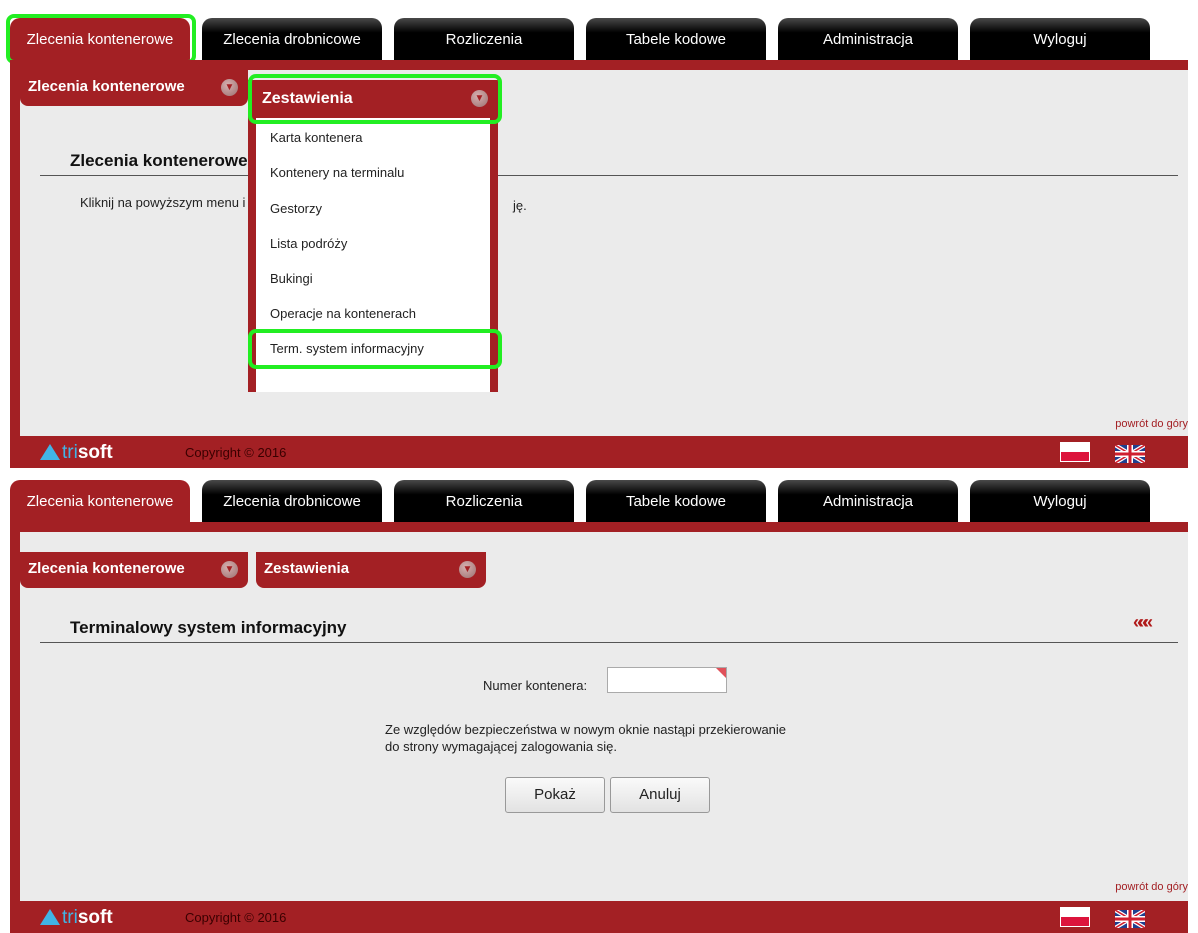 Image resolution: width=1198 pixels, height=933 pixels. I want to click on hint-text-left: Kliknij na powyższym menu i, so click(163, 202).